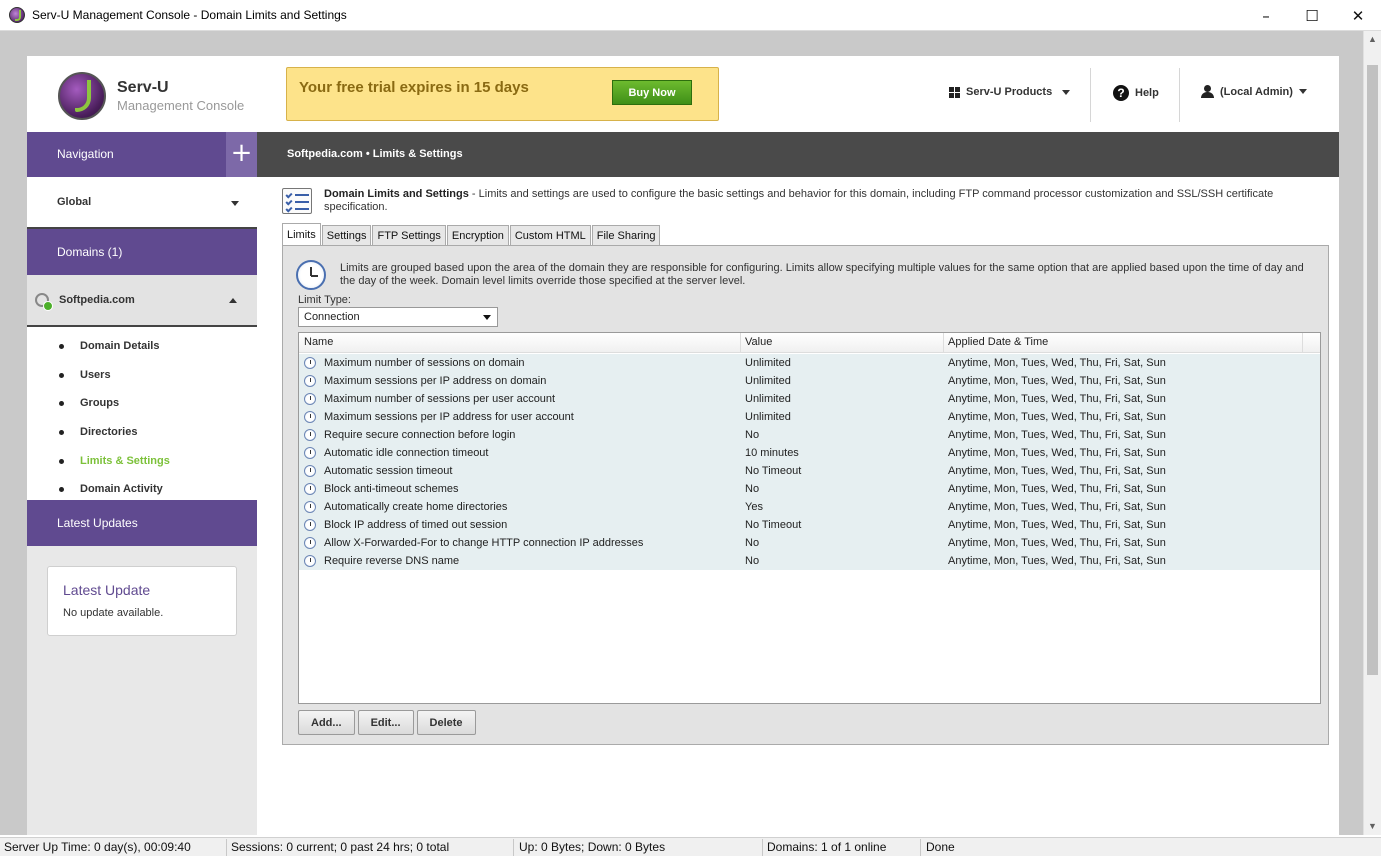  Describe the element at coordinates (398, 317) in the screenshot. I see `limit-type-select: Connection` at that location.